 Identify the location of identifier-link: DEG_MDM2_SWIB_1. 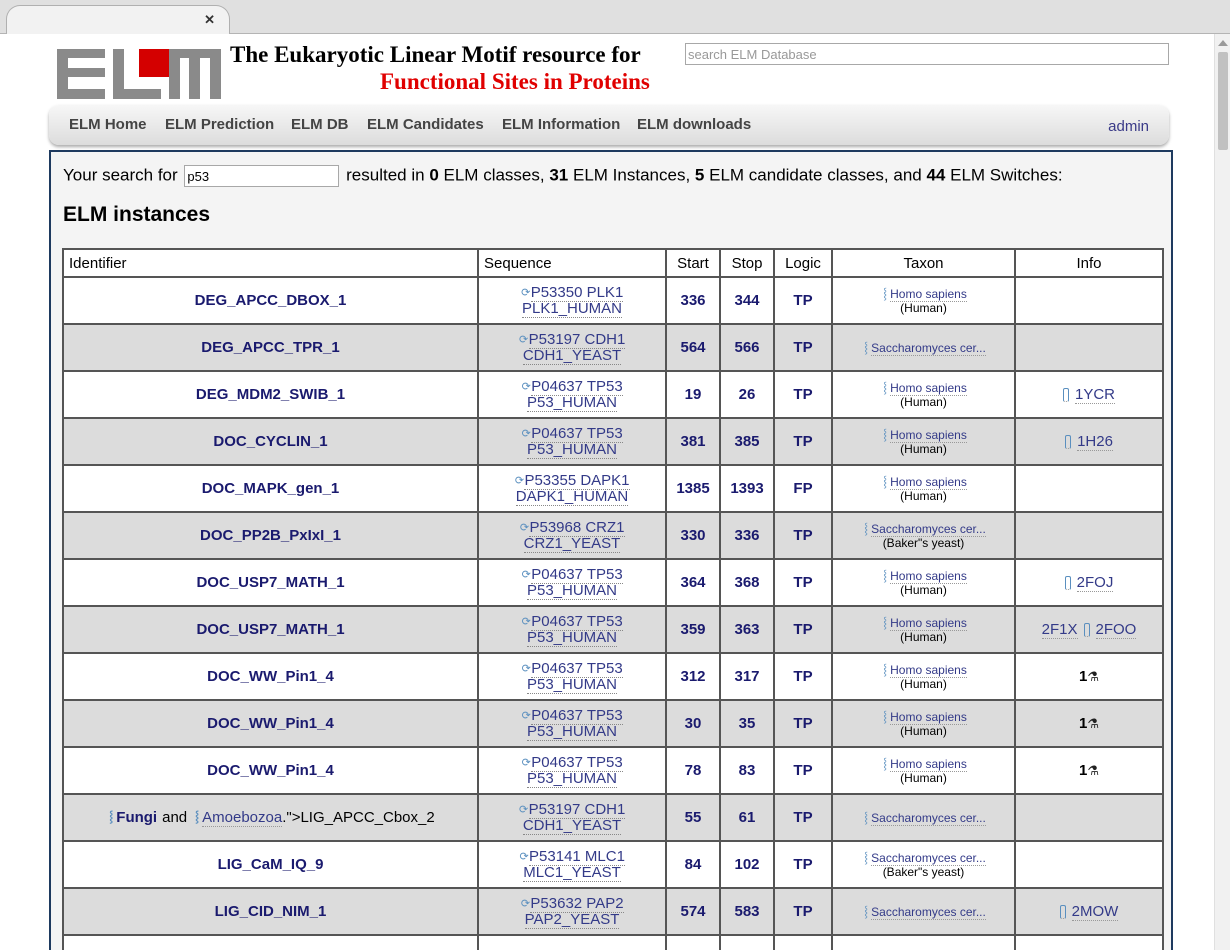
(270, 394).